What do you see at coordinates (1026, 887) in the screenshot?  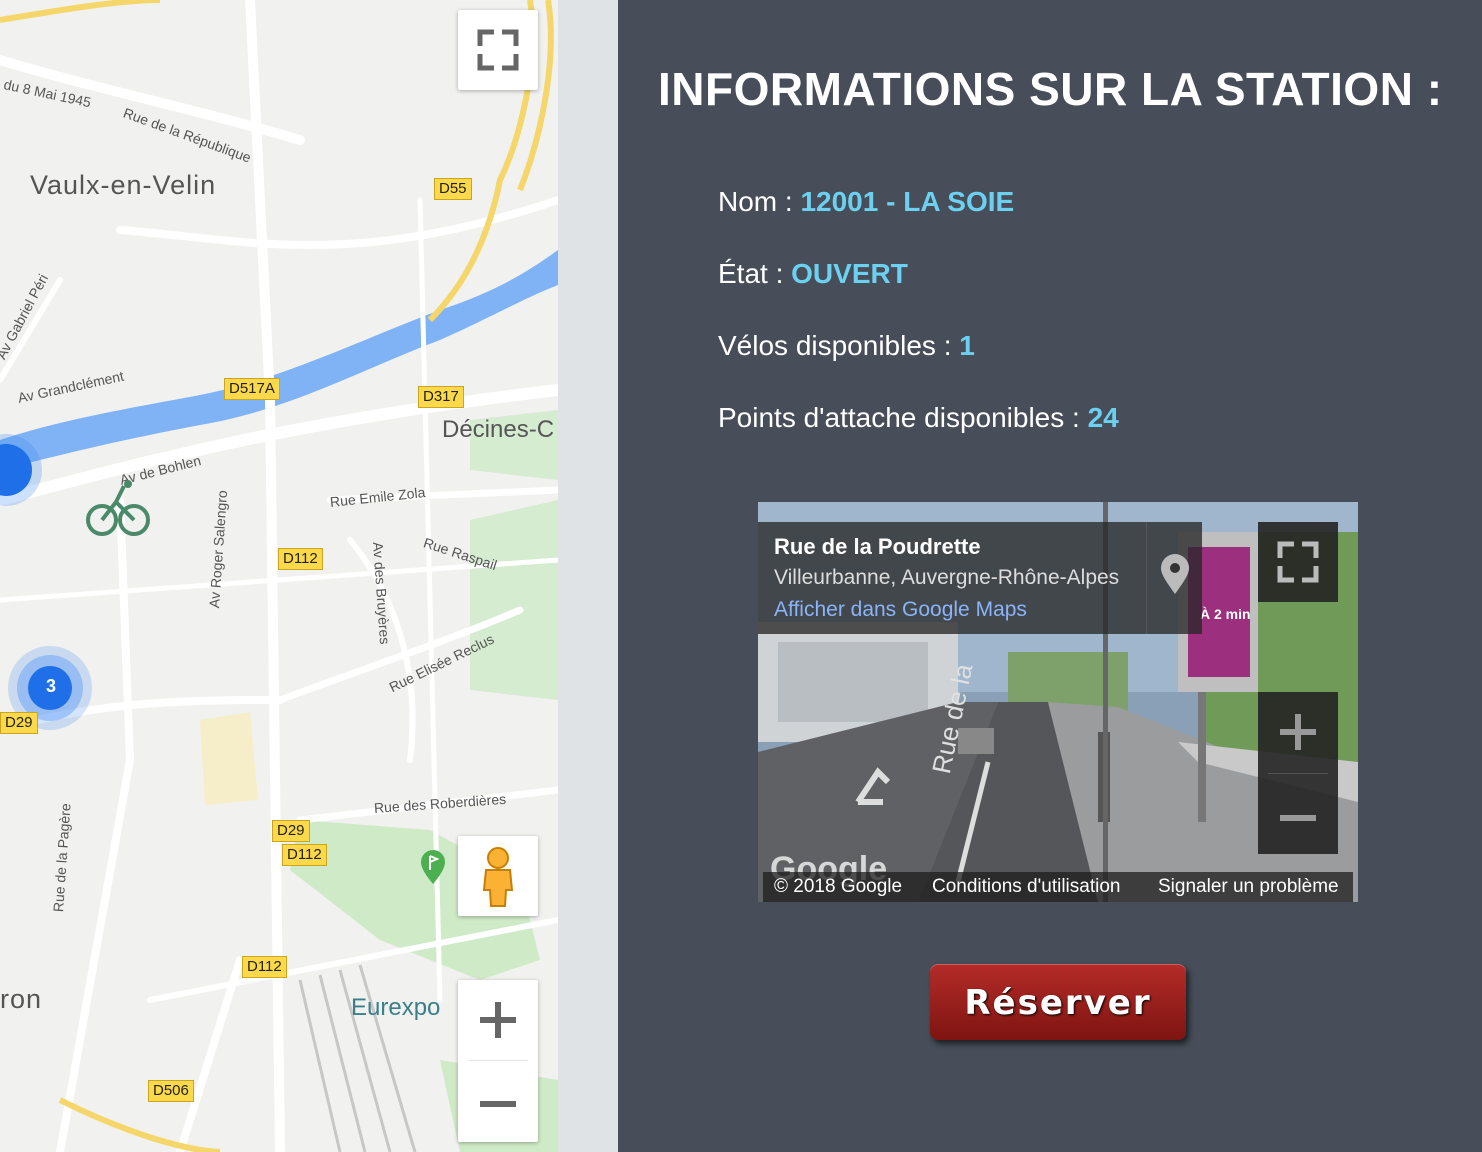 I see `terms-link: Conditions d'utilisation` at bounding box center [1026, 887].